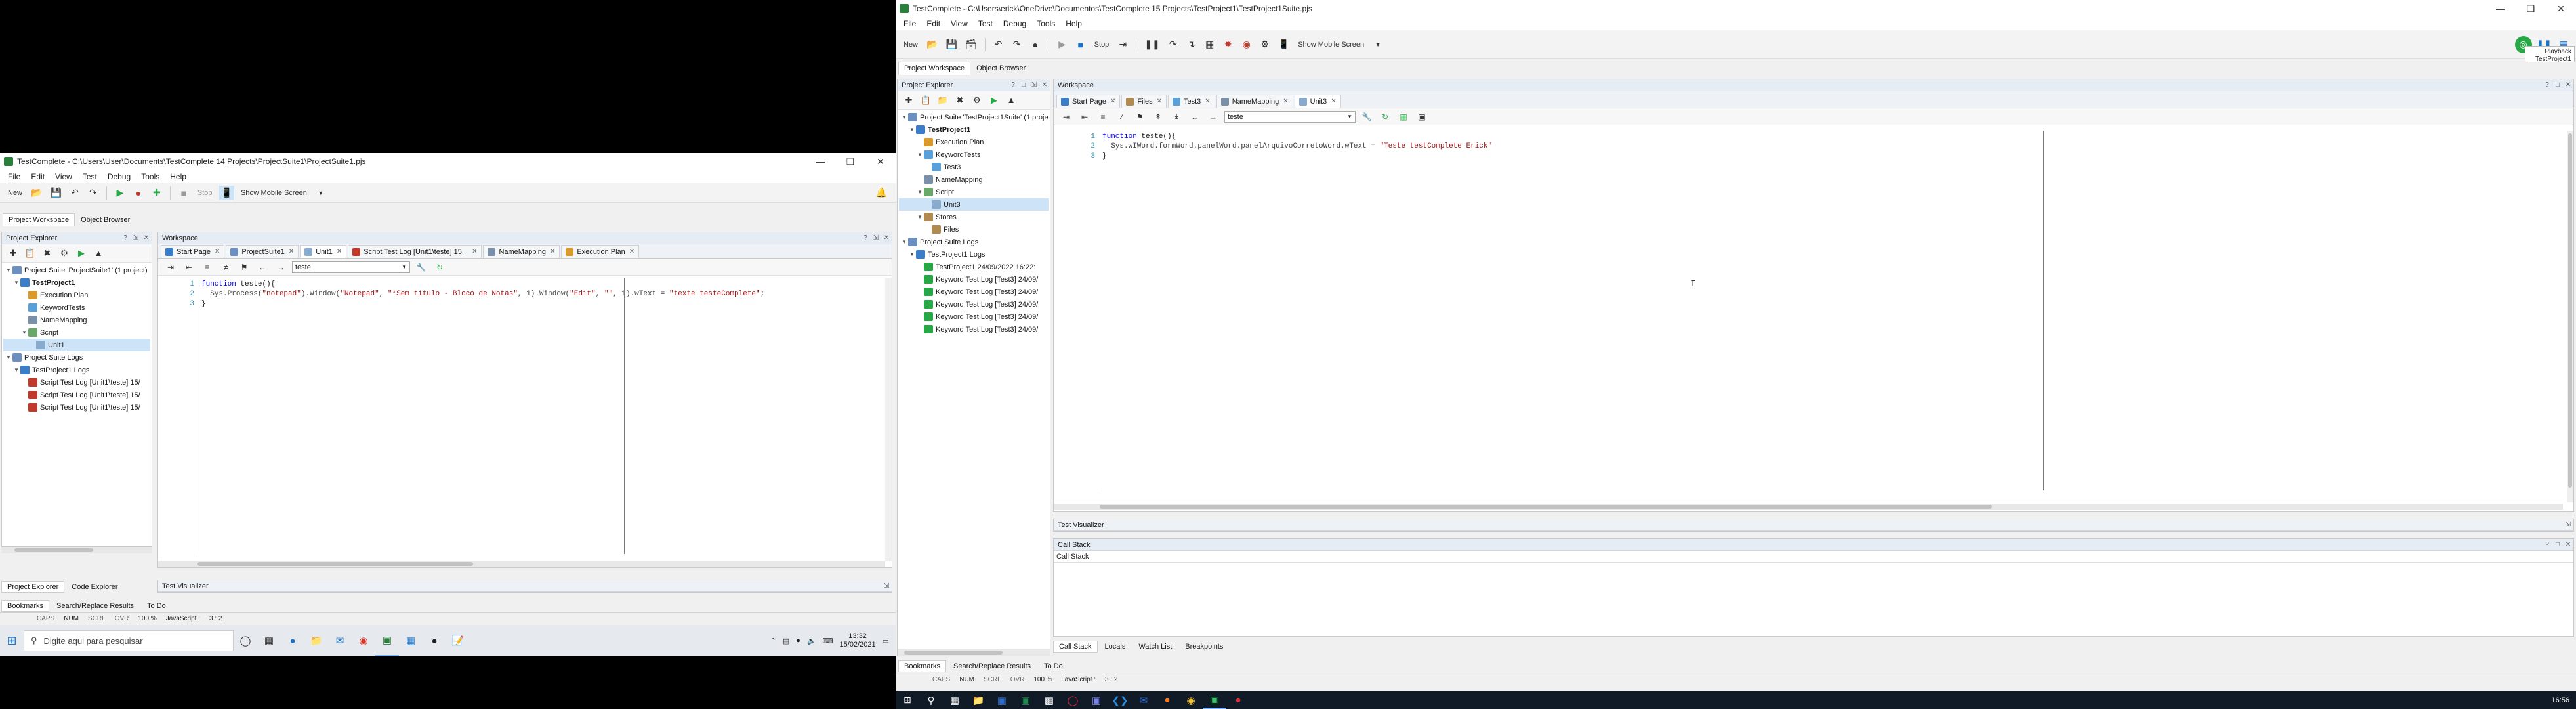  What do you see at coordinates (1144, 101) in the screenshot?
I see `document-tab: Files ✕` at bounding box center [1144, 101].